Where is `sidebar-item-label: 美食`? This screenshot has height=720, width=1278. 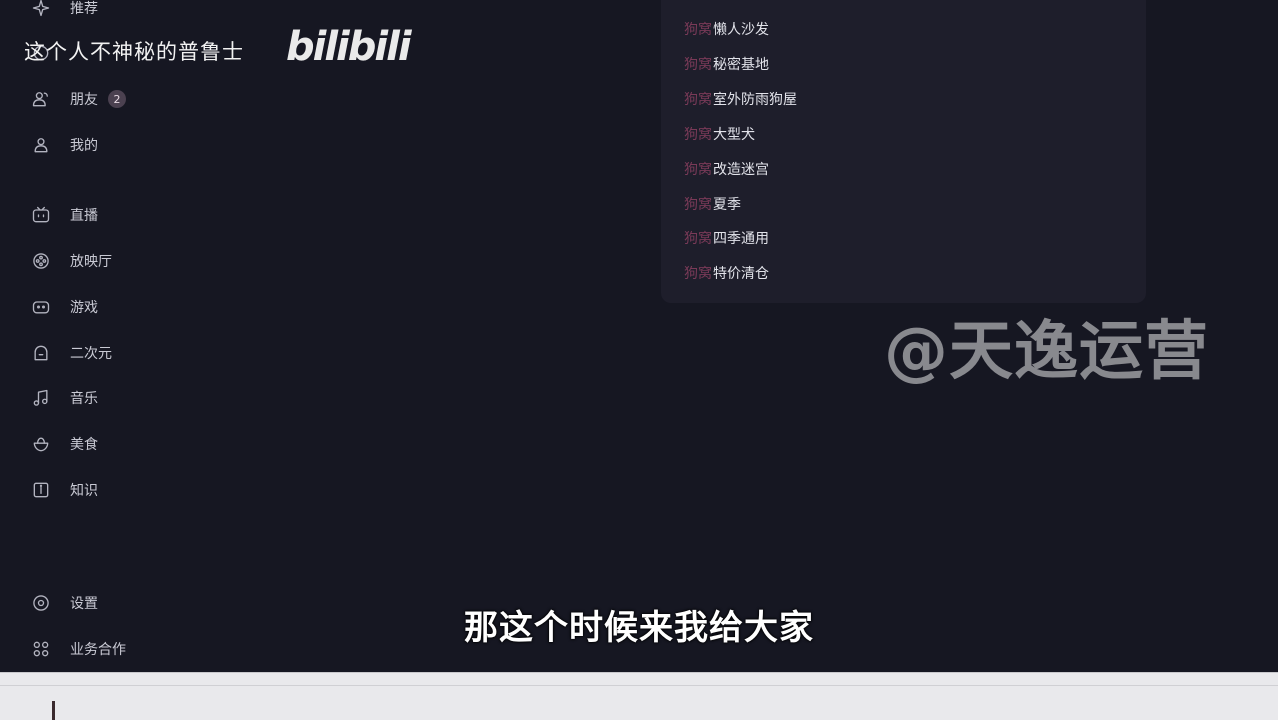
sidebar-item-label: 美食 is located at coordinates (84, 445).